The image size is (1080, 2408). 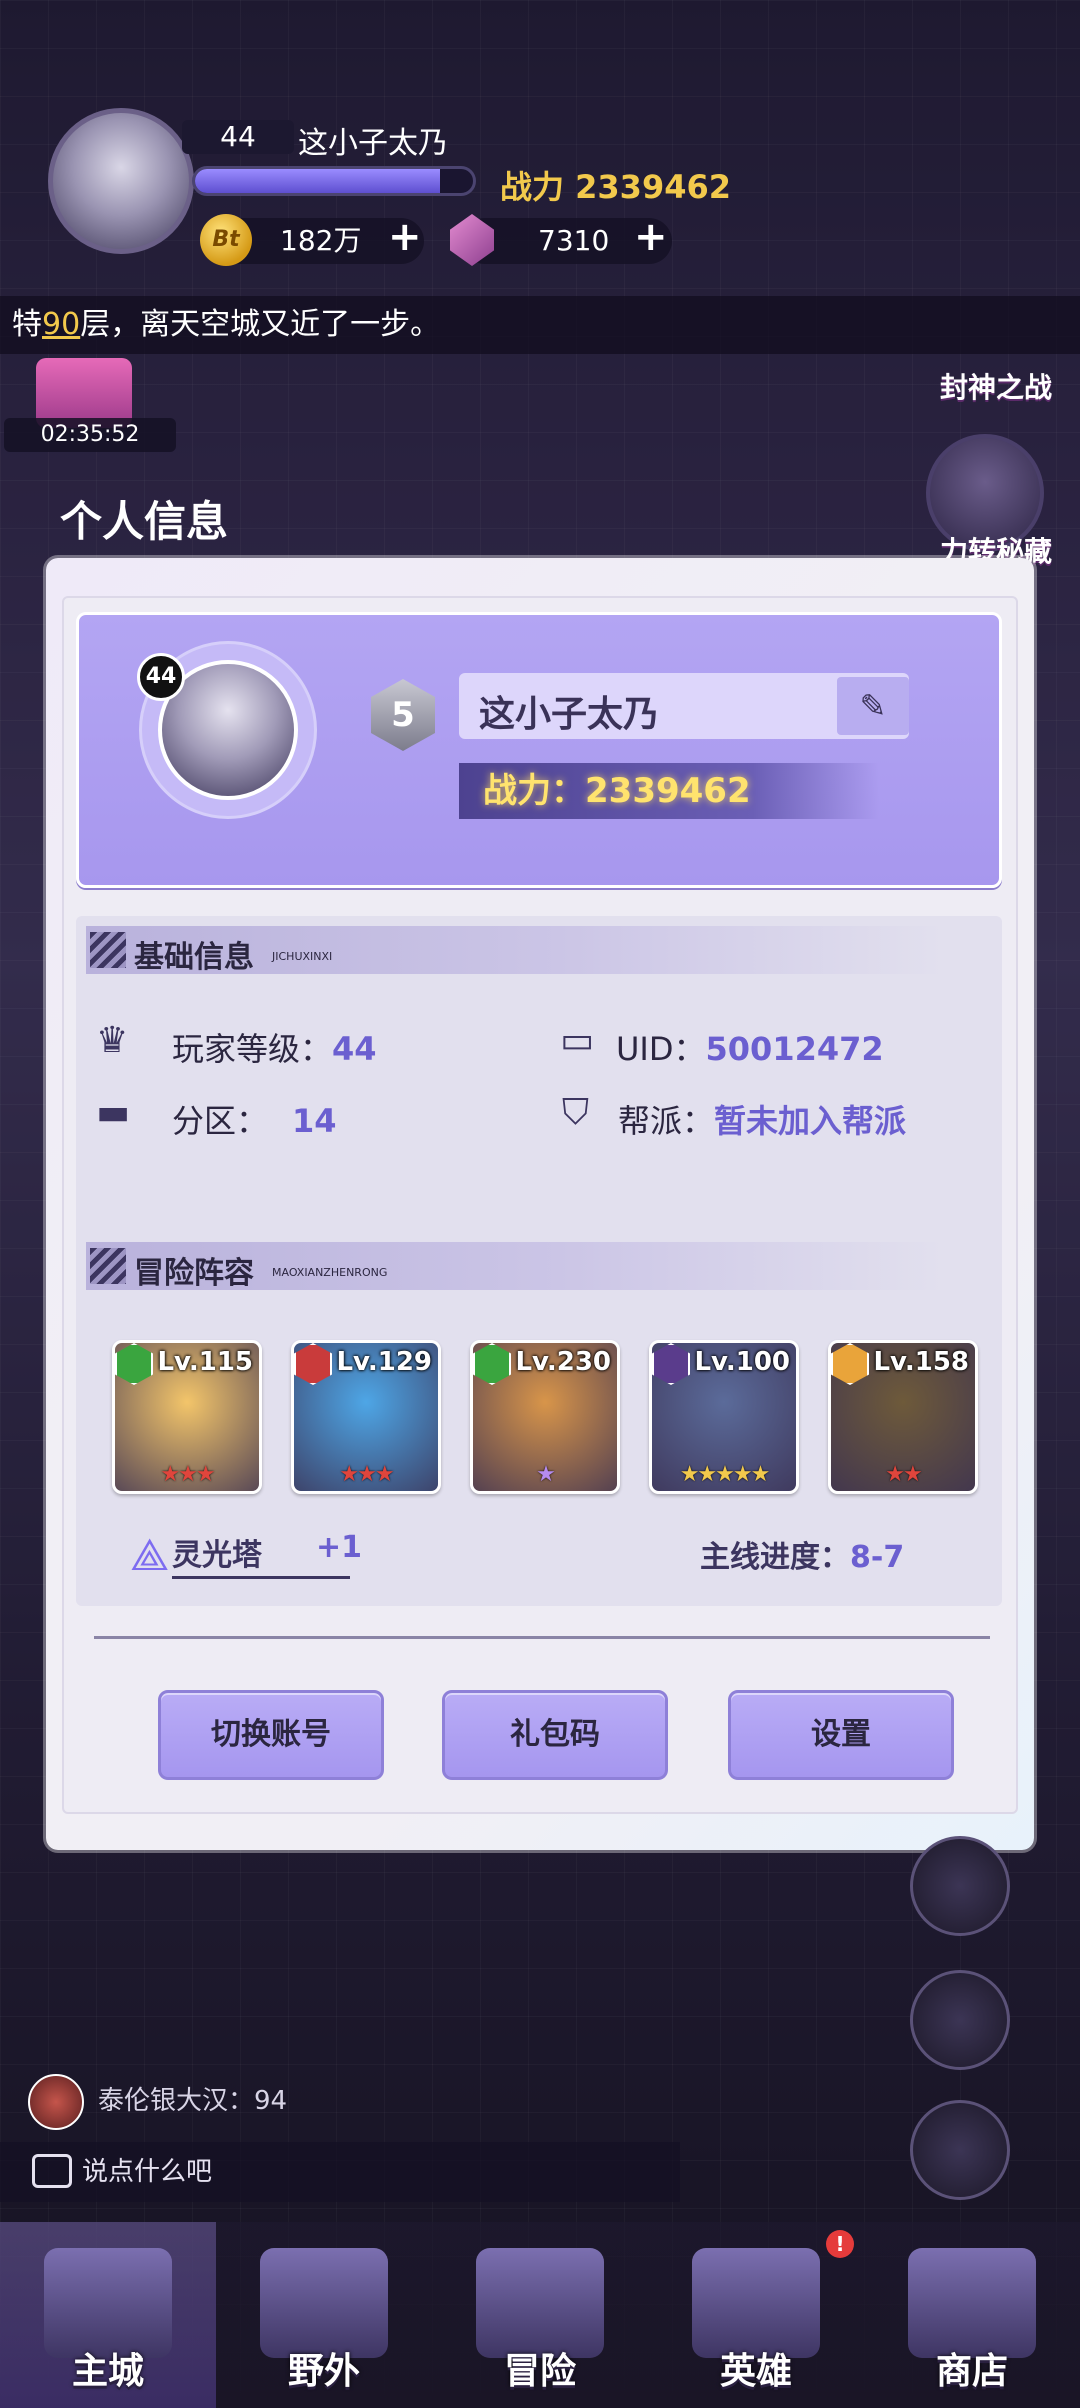 What do you see at coordinates (52, 2171) in the screenshot?
I see `chat-bubble-icon` at bounding box center [52, 2171].